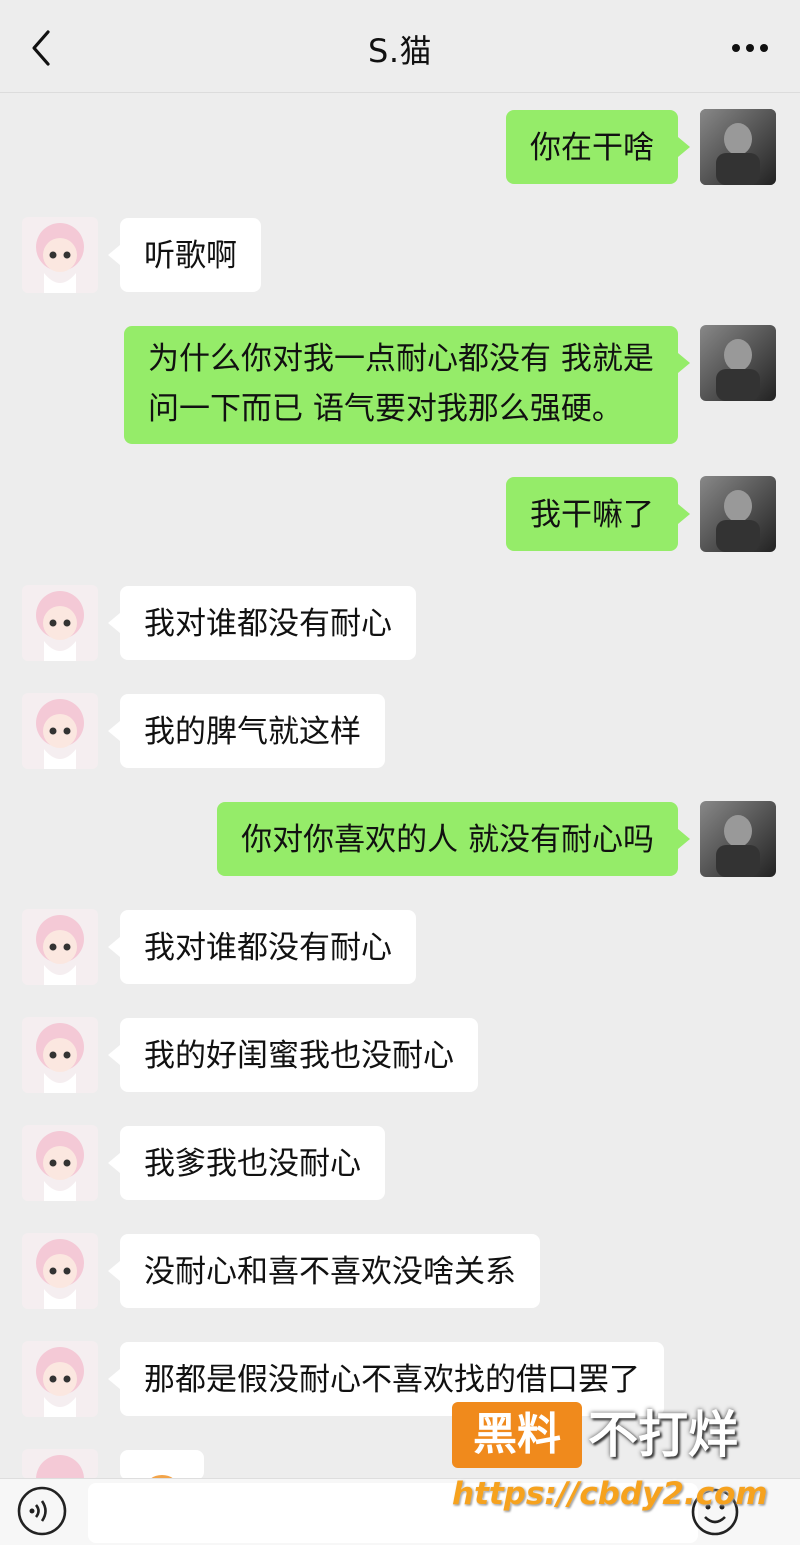 The height and width of the screenshot is (1545, 800). I want to click on voice-icon, so click(42, 1511).